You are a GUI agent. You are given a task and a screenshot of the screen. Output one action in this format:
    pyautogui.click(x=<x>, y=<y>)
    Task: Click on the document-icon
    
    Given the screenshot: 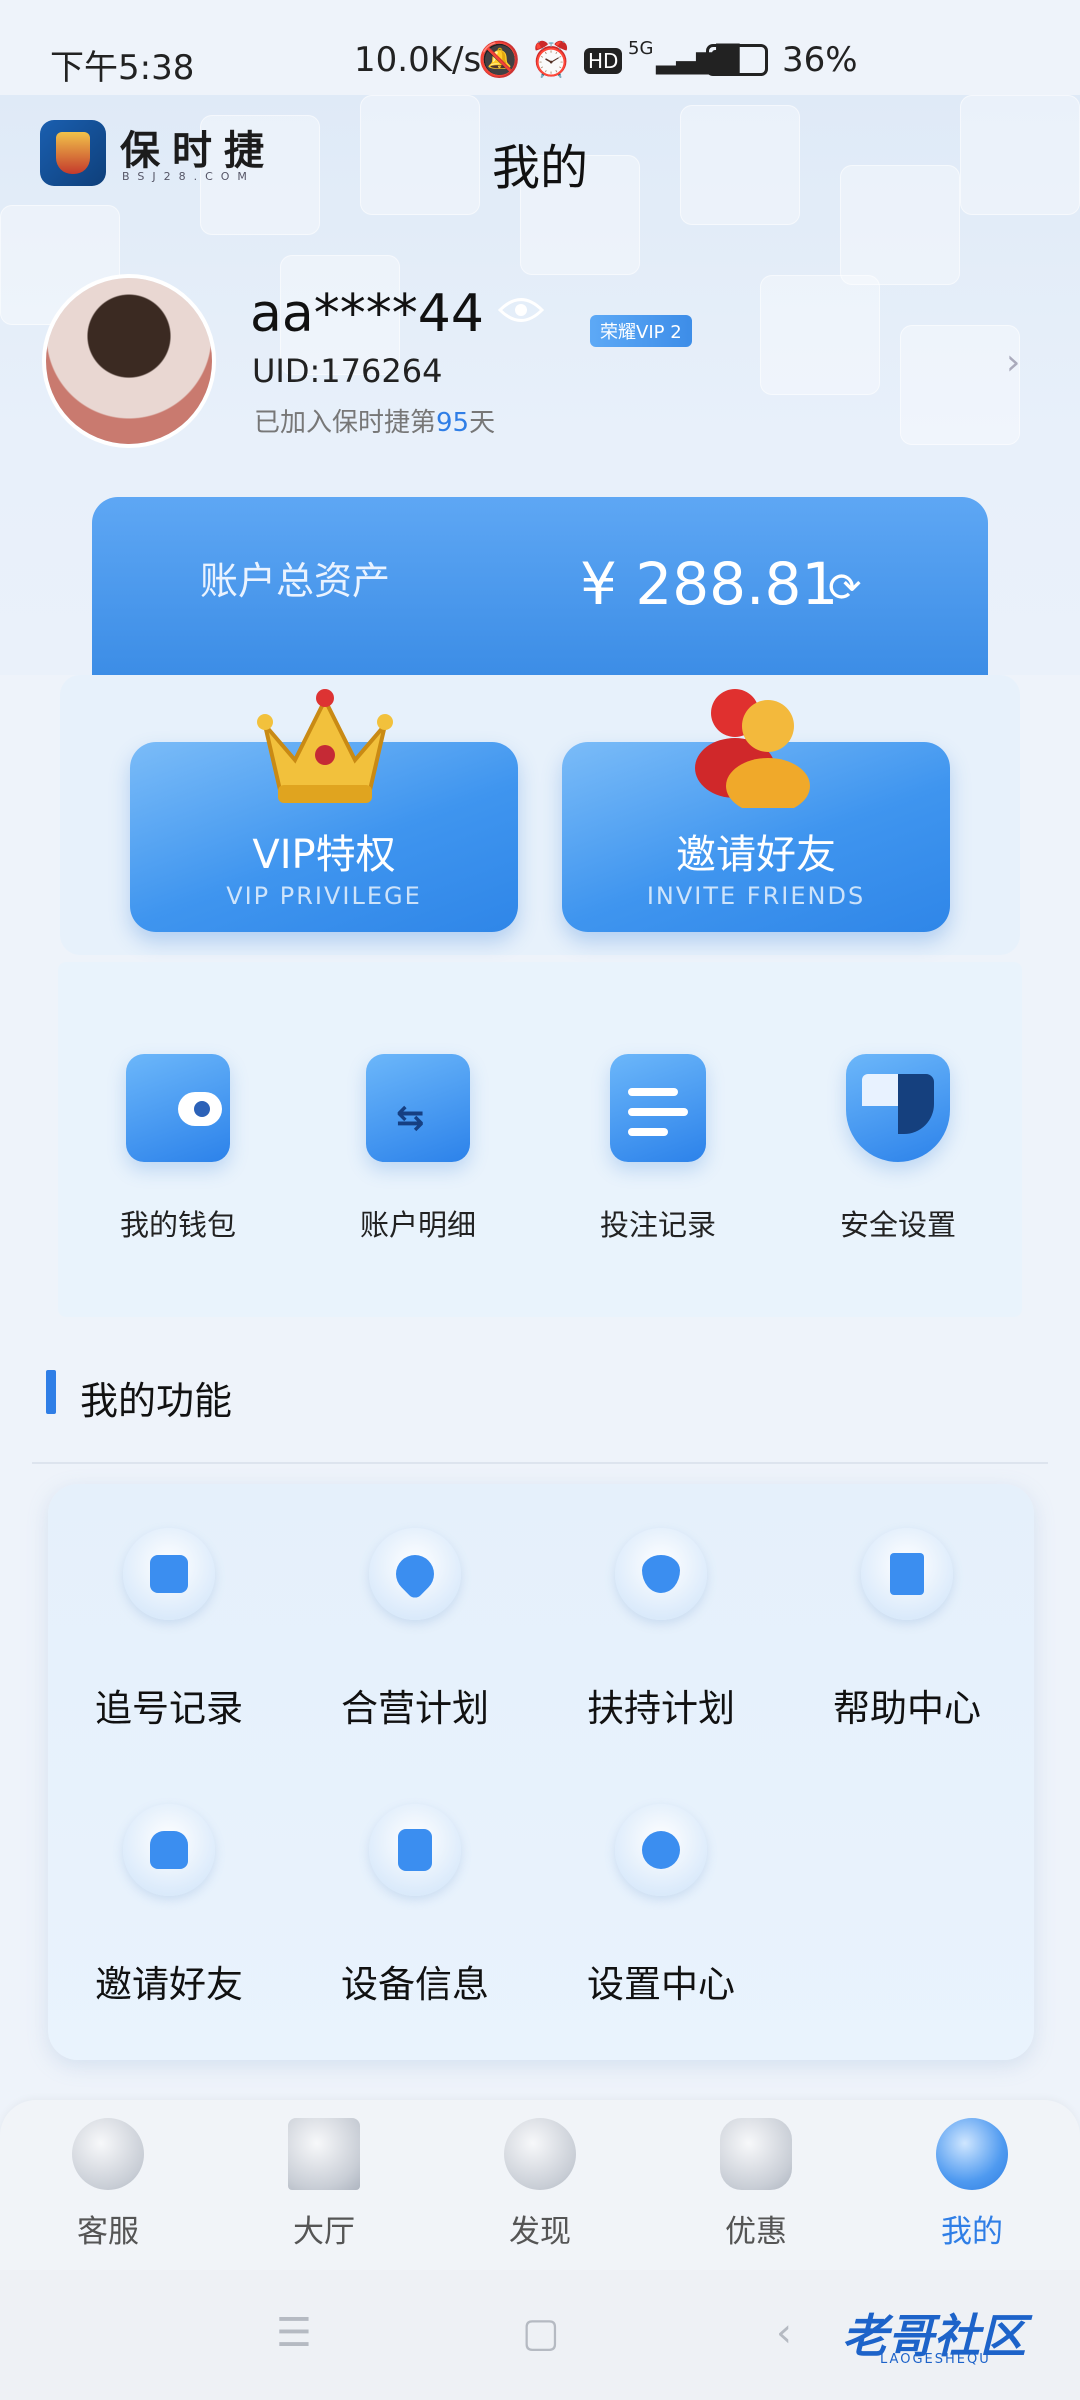 What is the action you would take?
    pyautogui.click(x=658, y=1108)
    